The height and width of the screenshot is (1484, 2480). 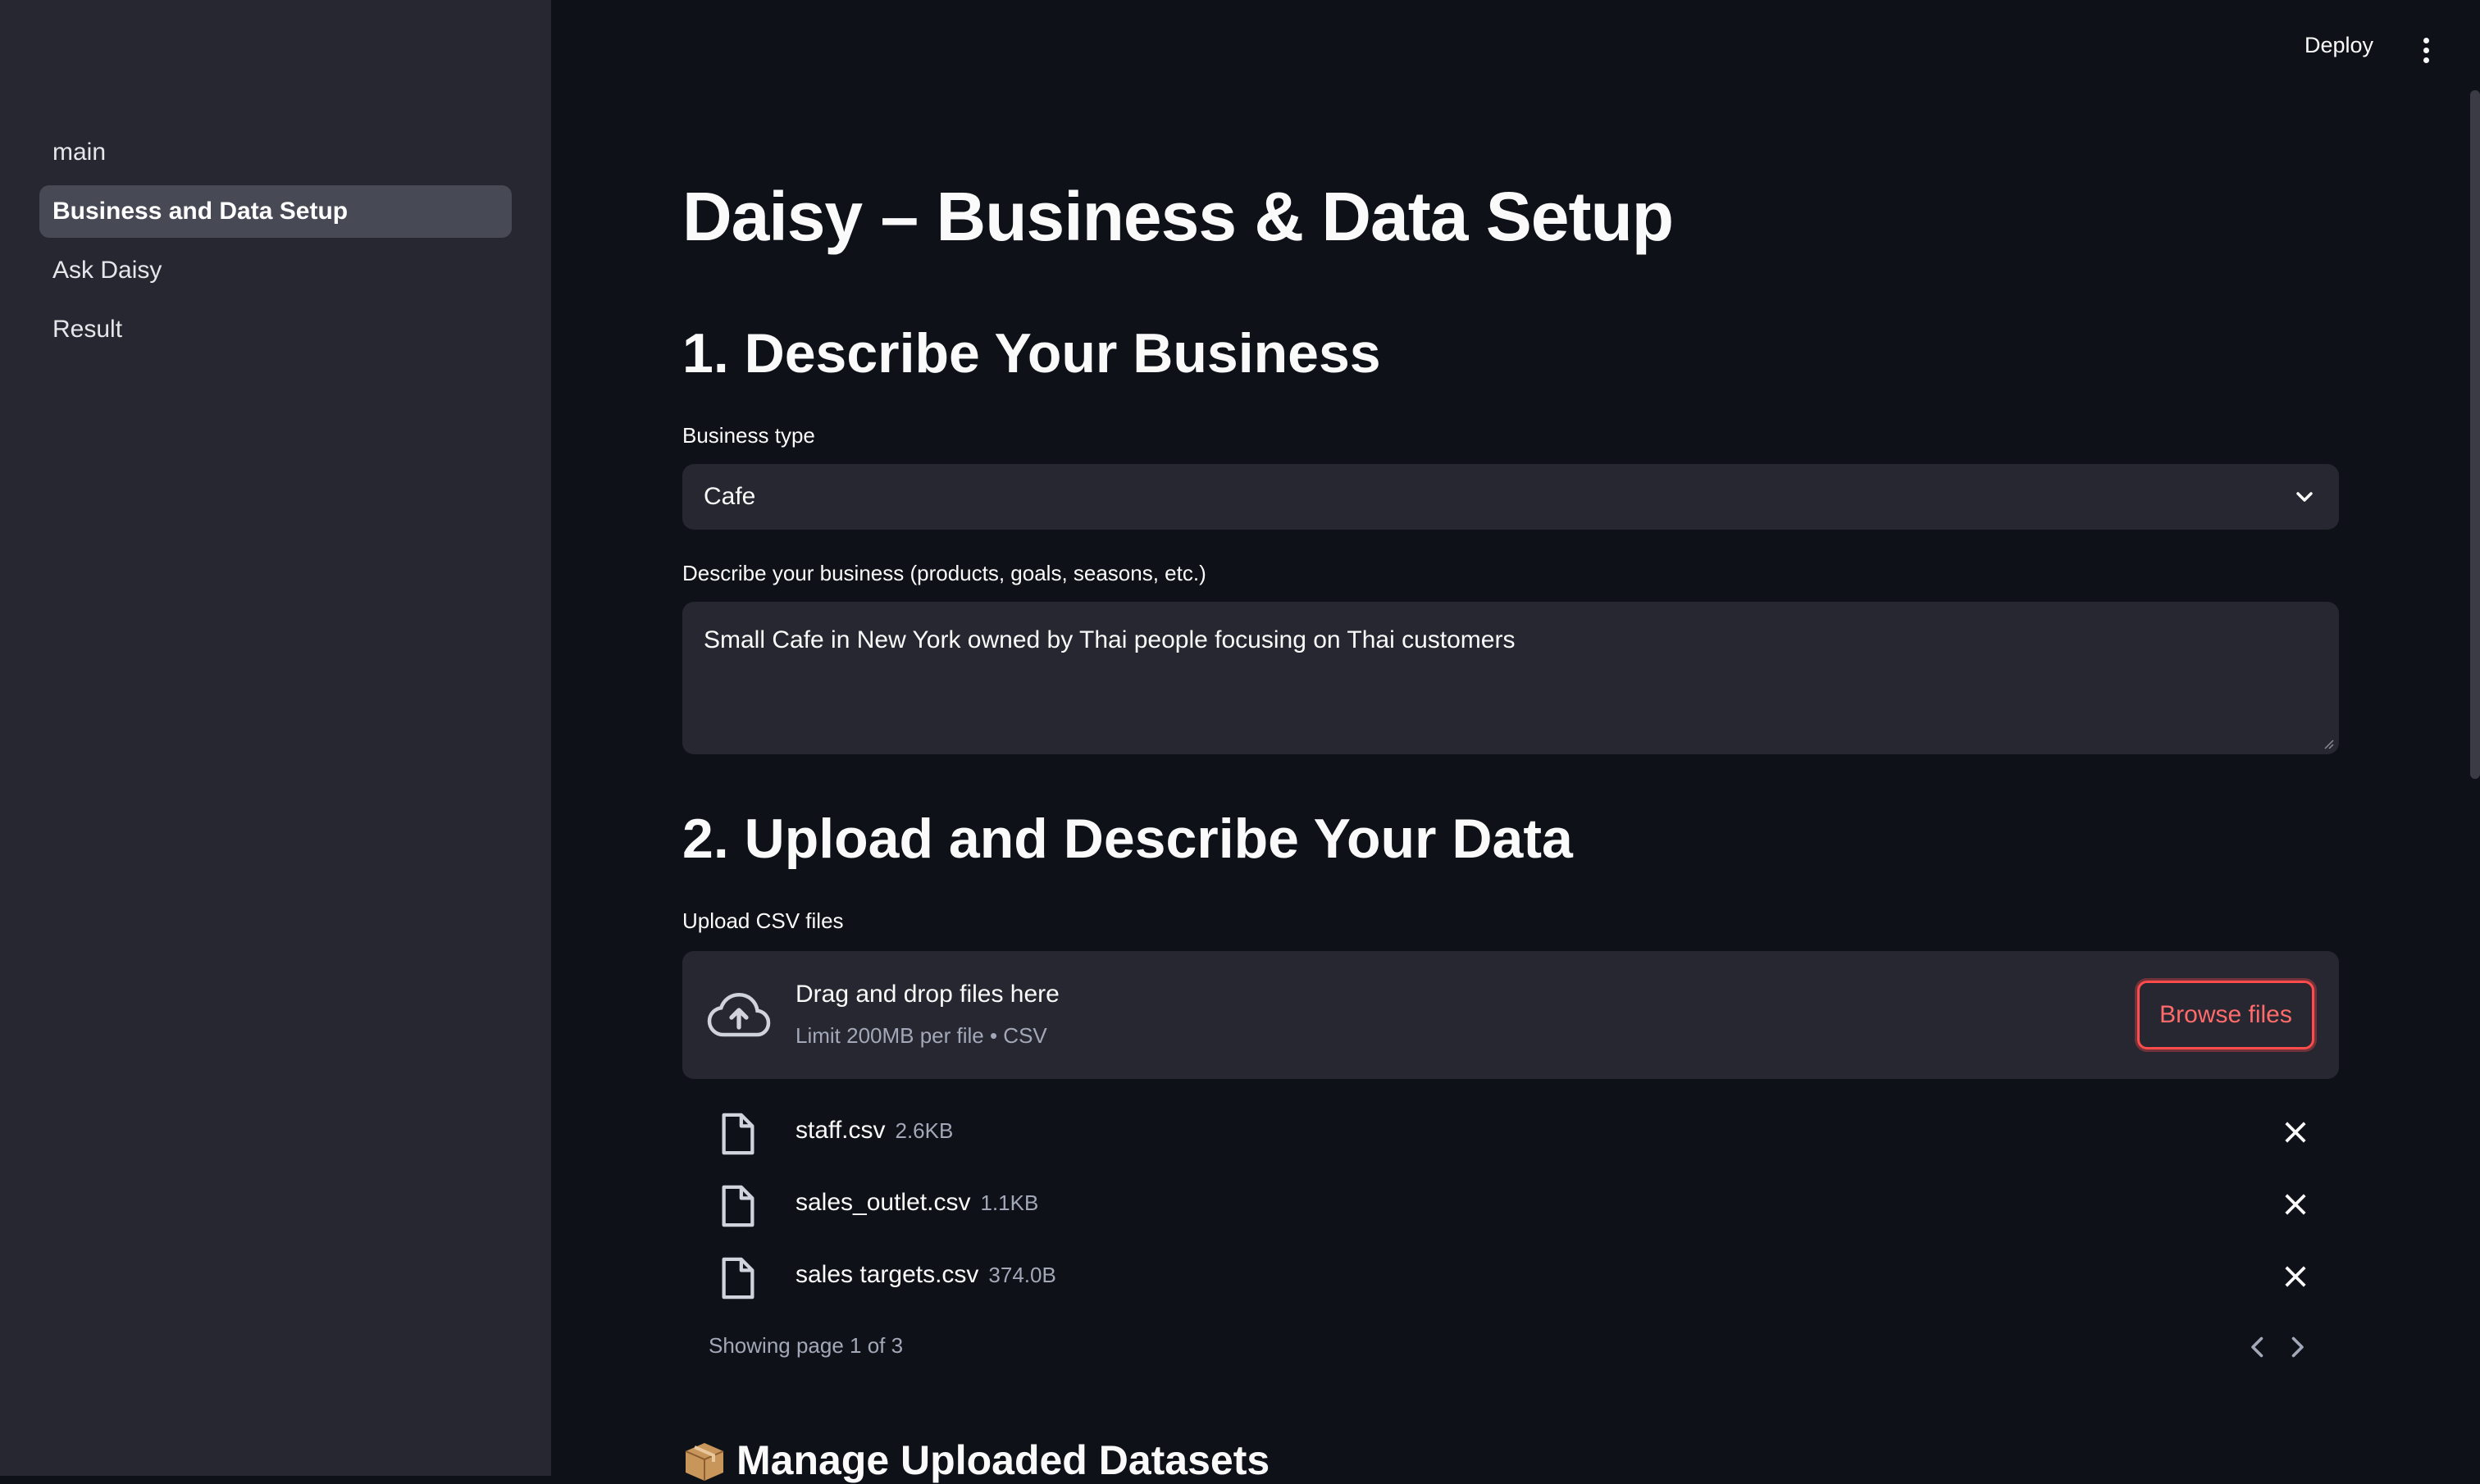 I want to click on sidebar-item-result: Result, so click(x=275, y=329).